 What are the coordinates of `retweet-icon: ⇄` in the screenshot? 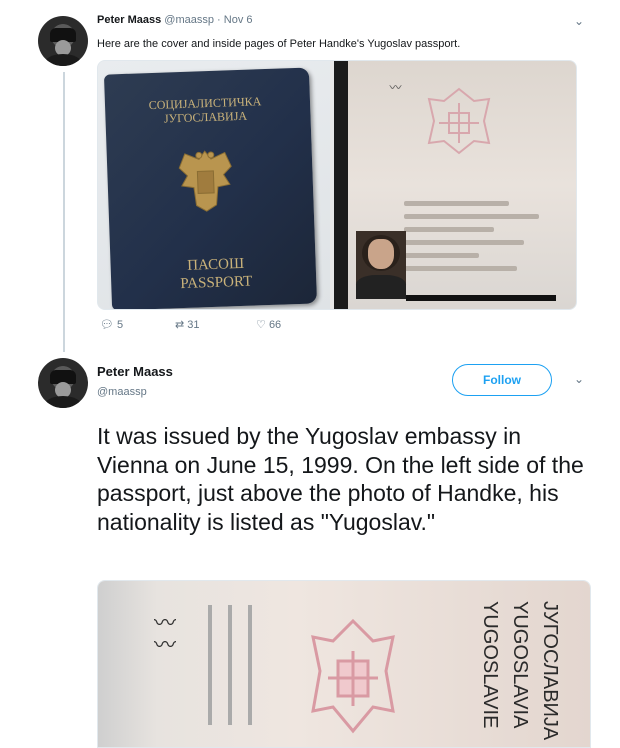 It's located at (180, 325).